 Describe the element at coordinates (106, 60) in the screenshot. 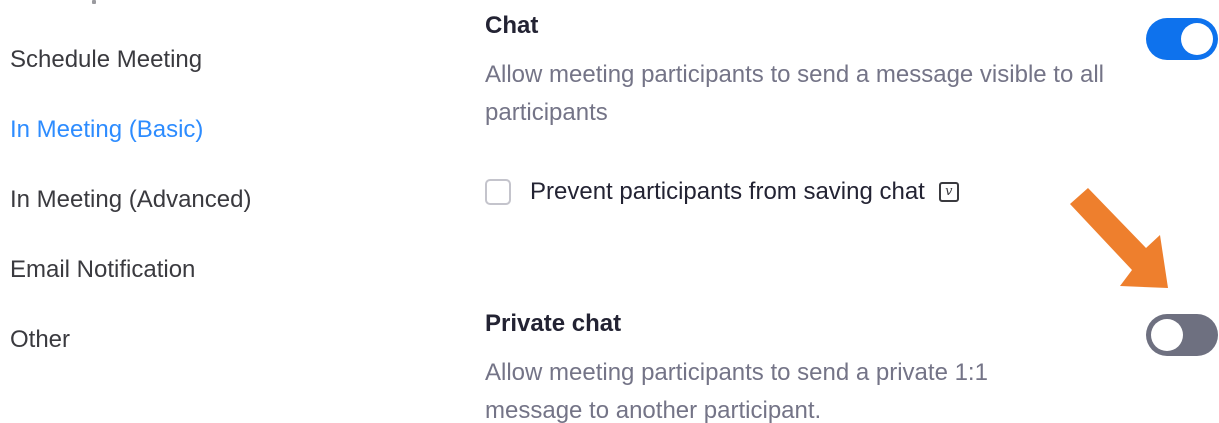

I see `sidebar-item-schedule-meeting: Schedule Meeting` at that location.